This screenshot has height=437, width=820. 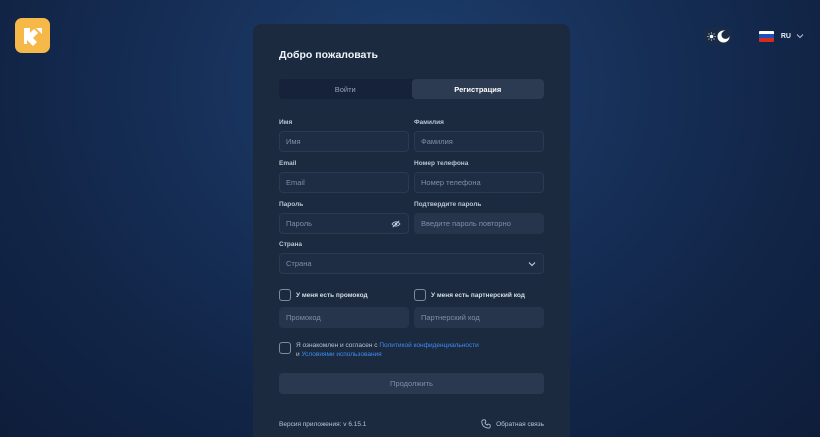 I want to click on theme-toggle, so click(x=717, y=36).